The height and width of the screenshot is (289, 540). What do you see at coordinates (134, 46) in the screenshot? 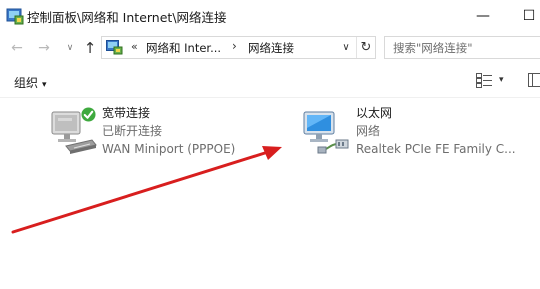
I see `address-overflow-button: «` at bounding box center [134, 46].